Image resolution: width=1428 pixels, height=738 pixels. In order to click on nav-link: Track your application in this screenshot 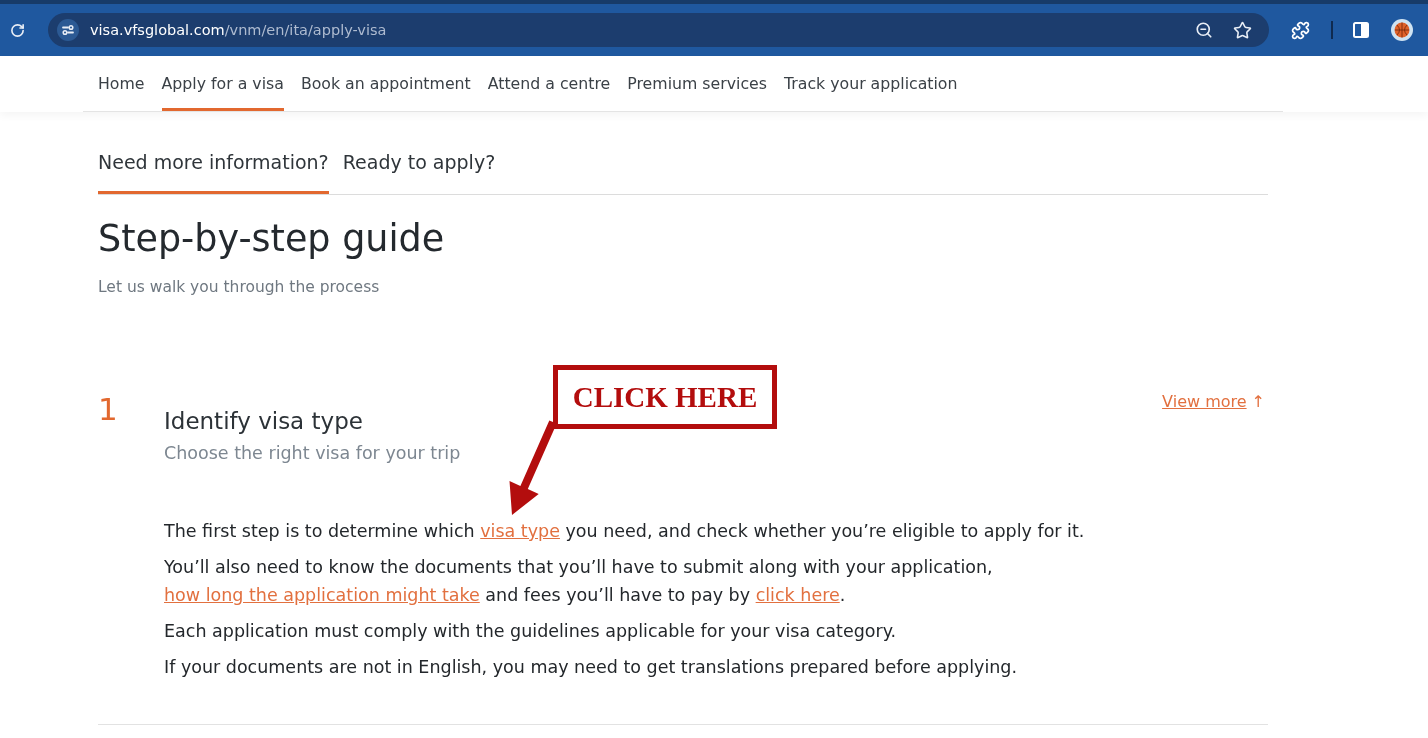, I will do `click(870, 83)`.